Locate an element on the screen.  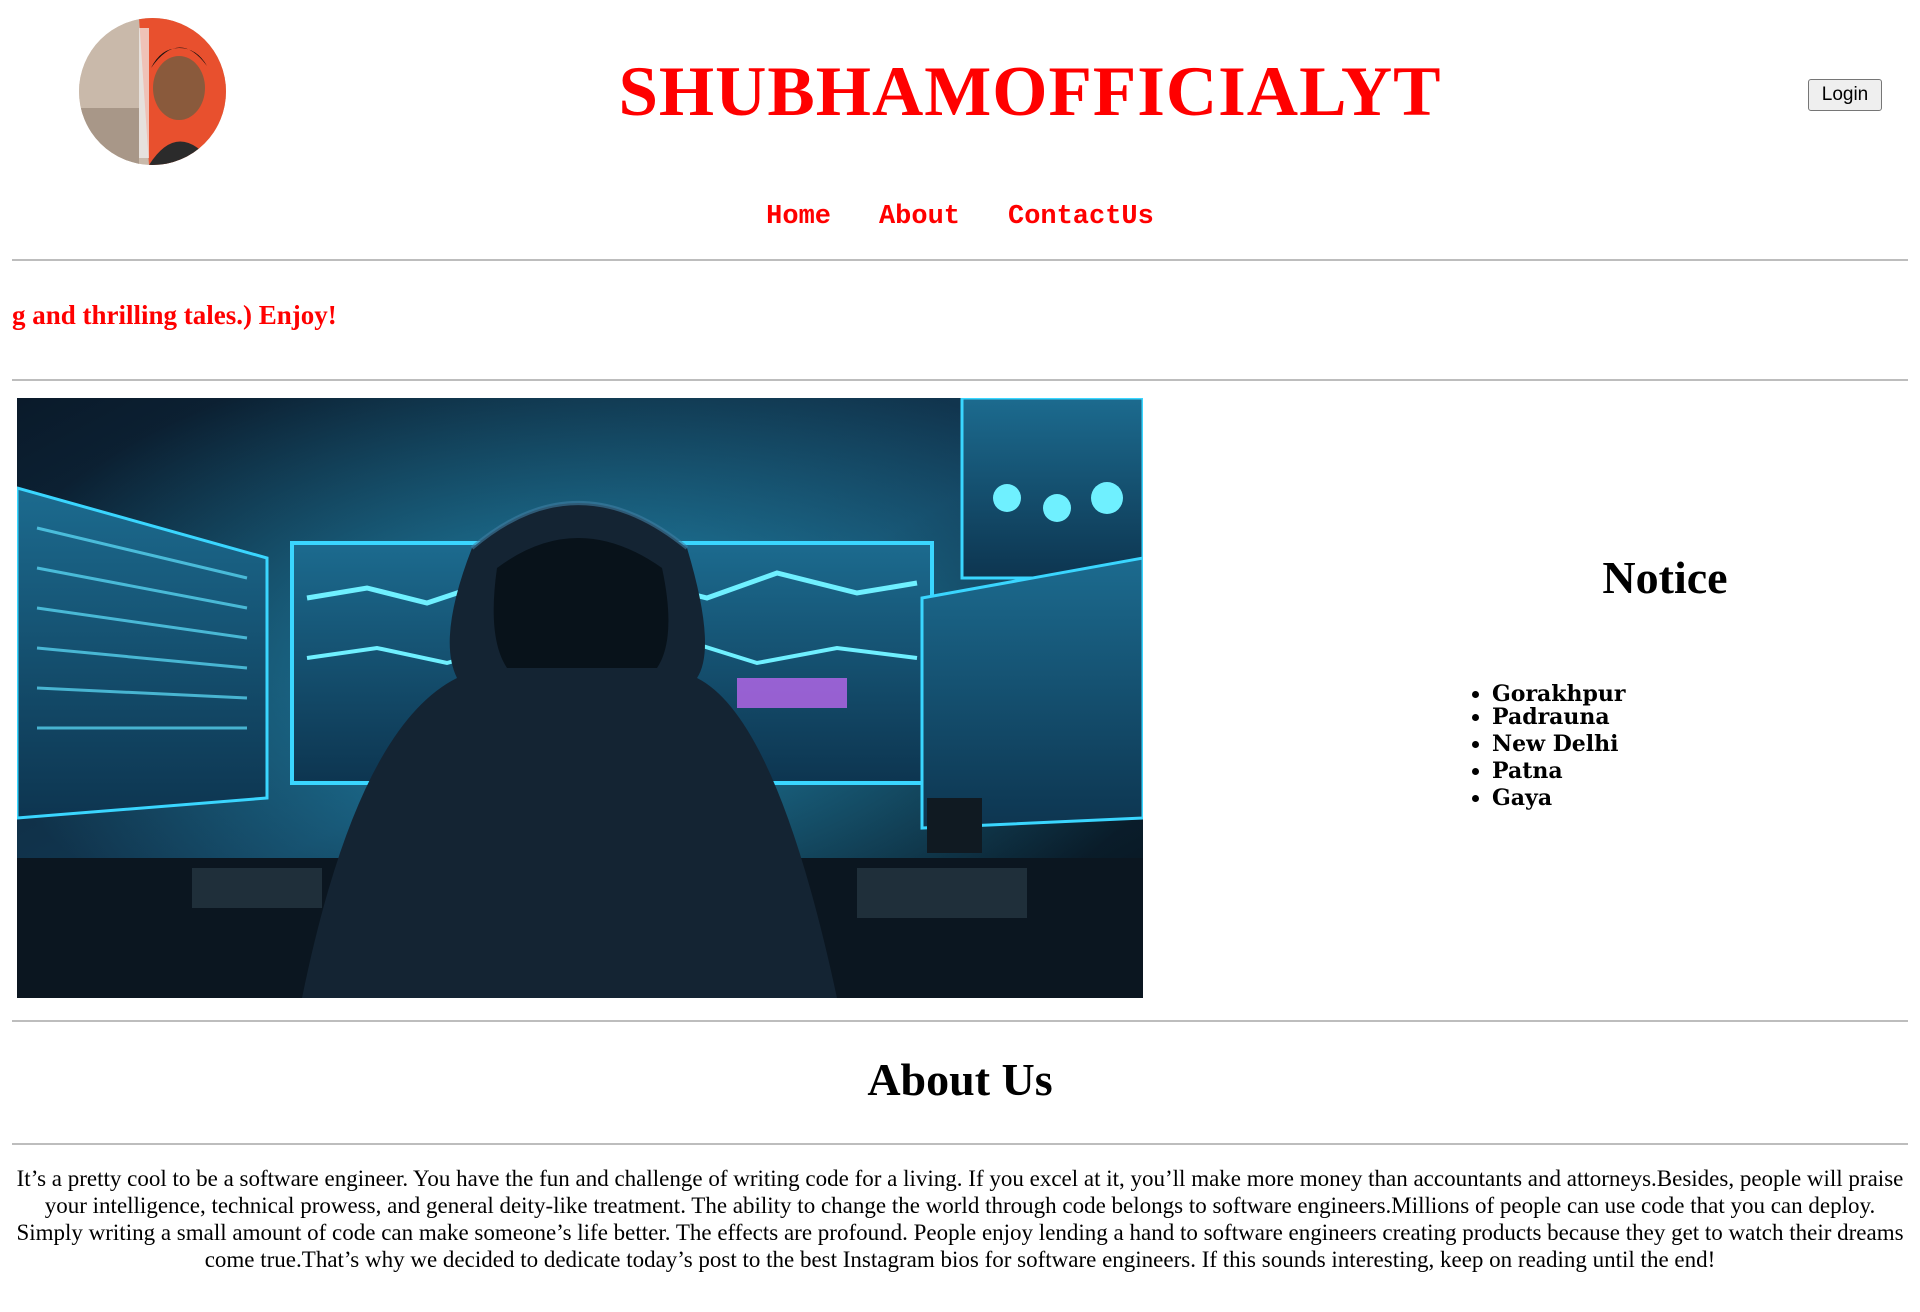
login-button: Login is located at coordinates (1845, 95).